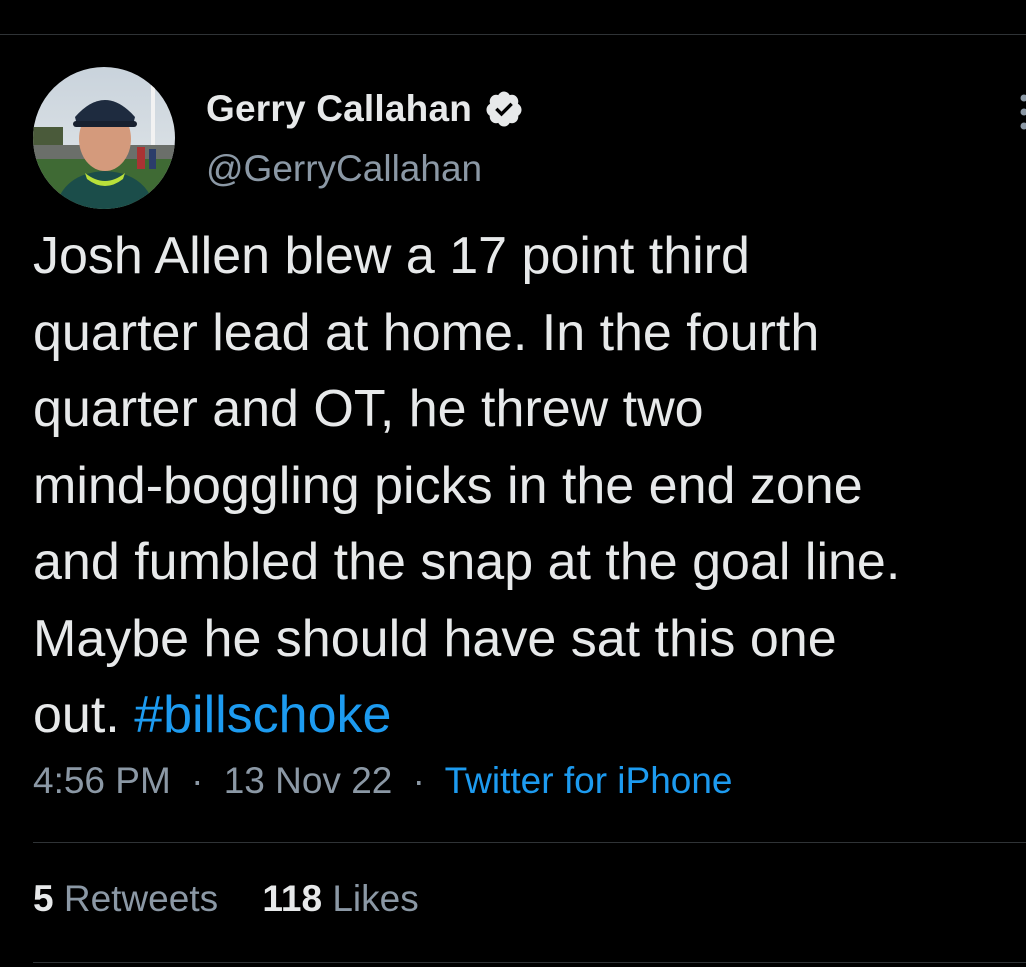 Image resolution: width=1026 pixels, height=967 pixels. Describe the element at coordinates (375, 898) in the screenshot. I see `likes-label: Likes` at that location.